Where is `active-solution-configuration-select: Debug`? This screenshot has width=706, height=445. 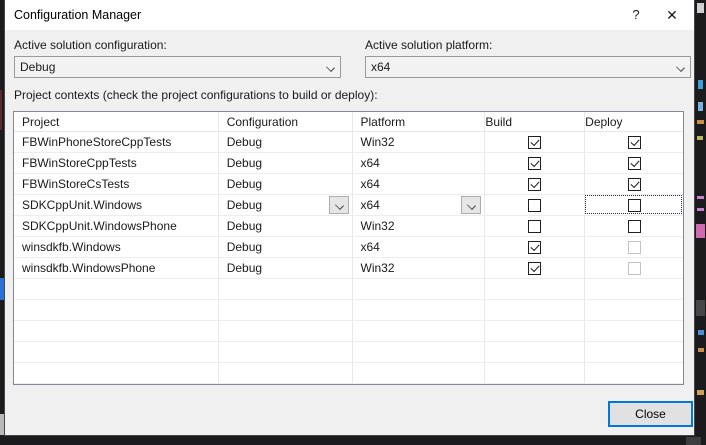 active-solution-configuration-select: Debug is located at coordinates (177, 67).